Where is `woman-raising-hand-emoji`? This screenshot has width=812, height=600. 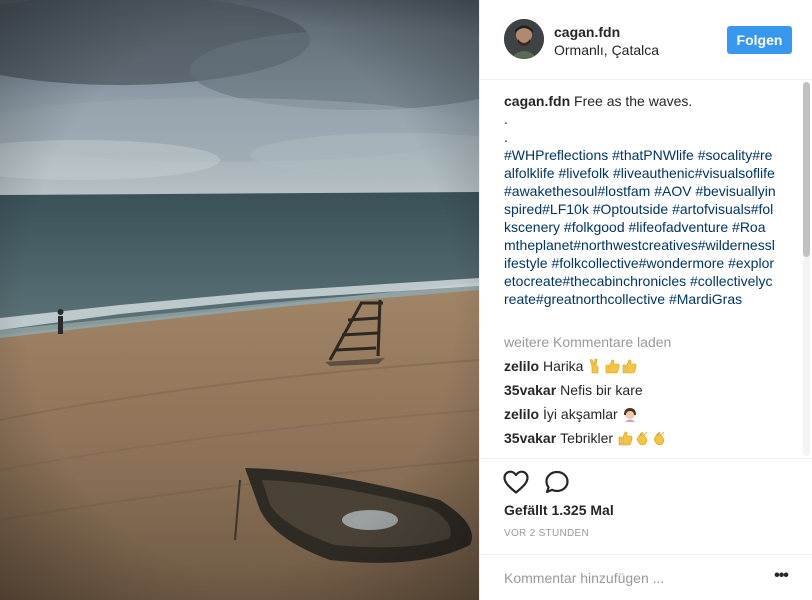
woman-raising-hand-emoji is located at coordinates (629, 415).